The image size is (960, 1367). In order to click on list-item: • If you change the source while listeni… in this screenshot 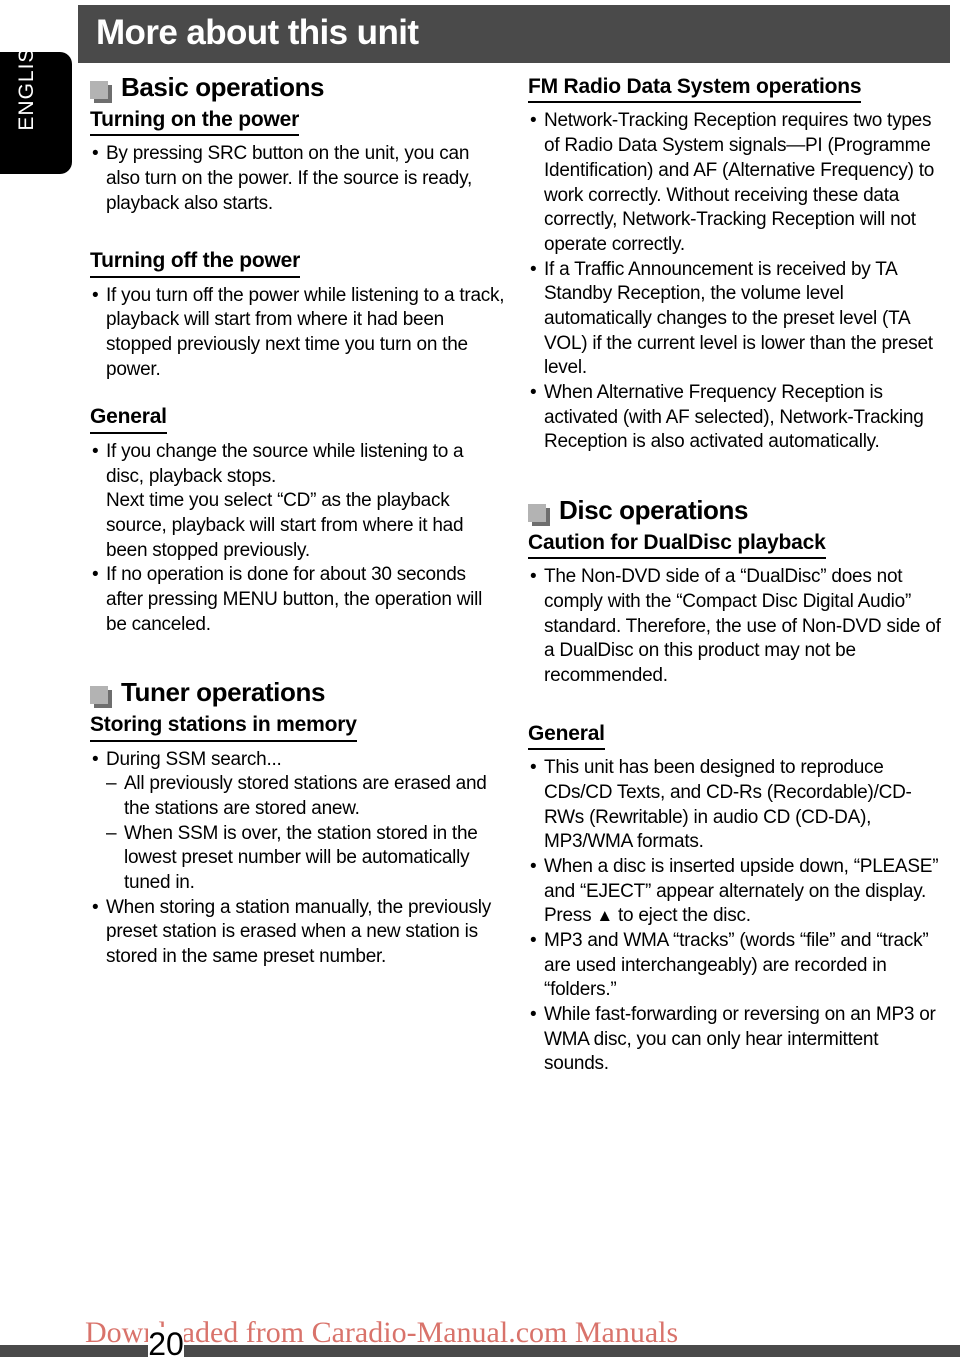, I will do `click(297, 501)`.